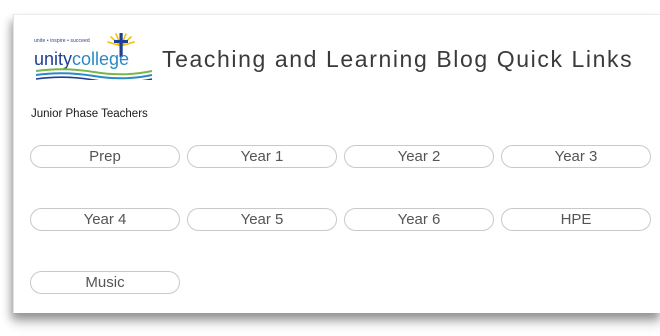  What do you see at coordinates (398, 59) in the screenshot?
I see `page-title: Teaching and Learning Blog Quick Links` at bounding box center [398, 59].